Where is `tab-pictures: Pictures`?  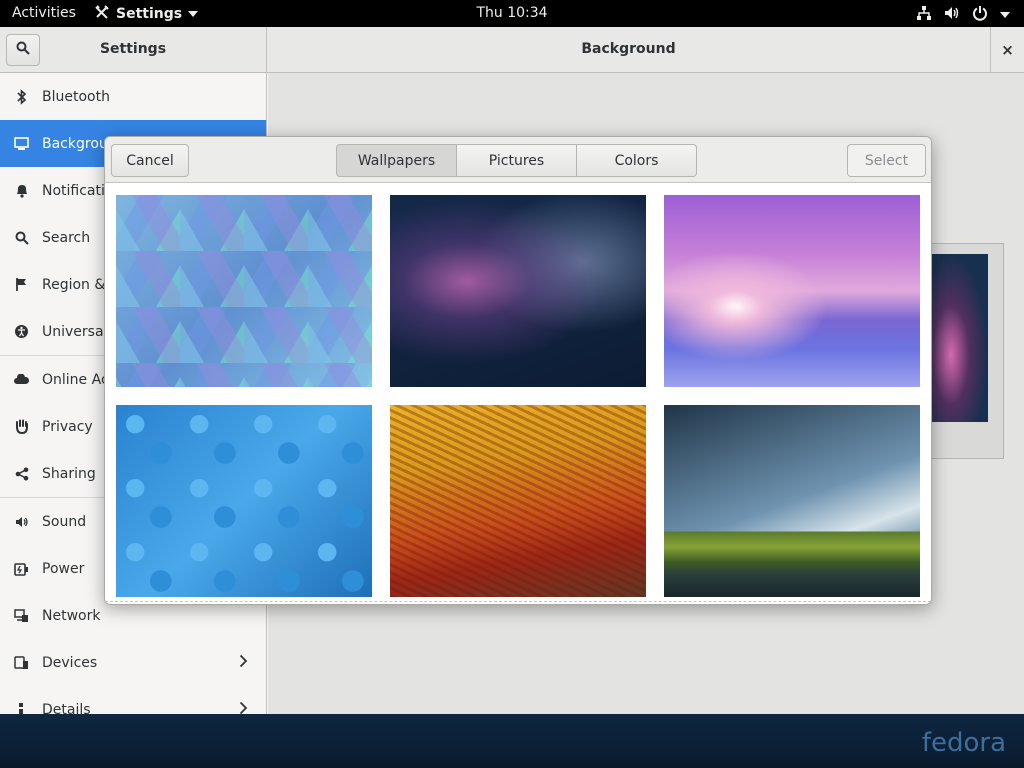
tab-pictures: Pictures is located at coordinates (516, 160).